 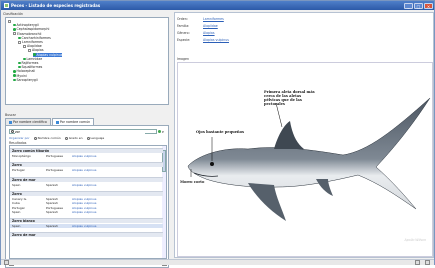 I want to click on image-label: Imagen, so click(x=183, y=59).